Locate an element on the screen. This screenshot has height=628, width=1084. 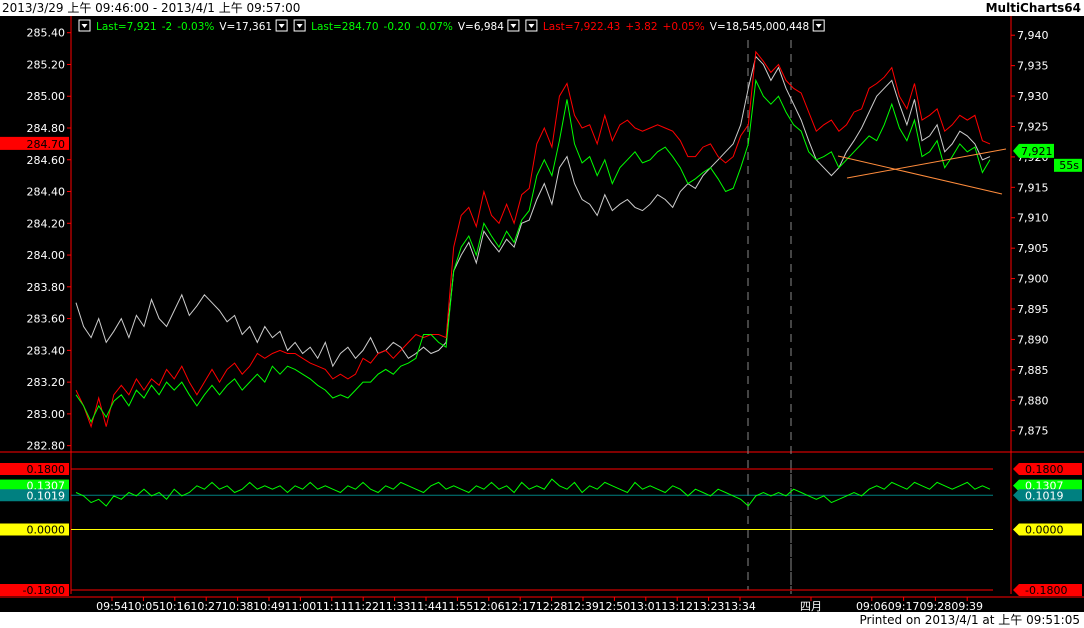
x-tick-label: 12:39 is located at coordinates (583, 606).